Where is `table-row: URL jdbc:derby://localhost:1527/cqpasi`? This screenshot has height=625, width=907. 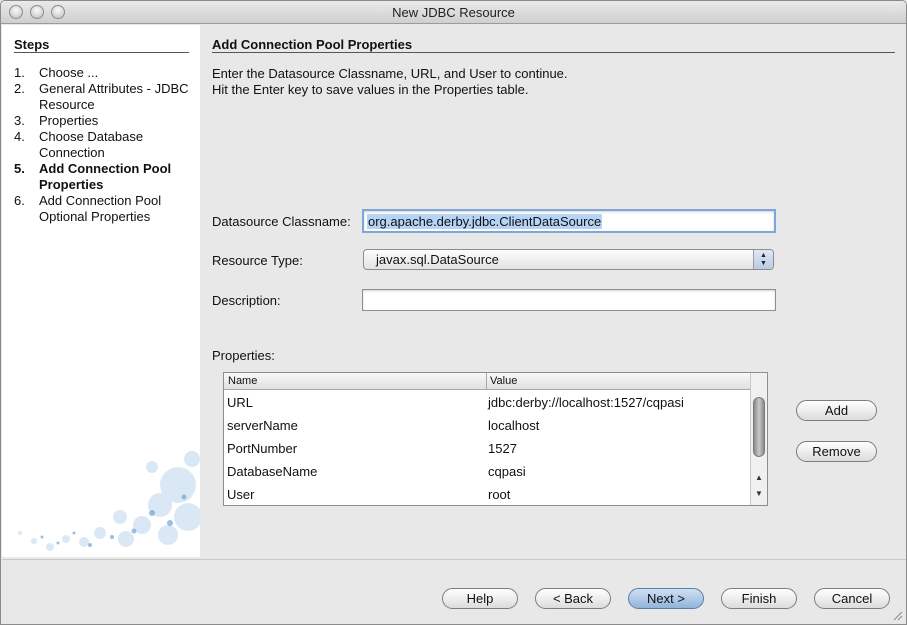
table-row: URL jdbc:derby://localhost:1527/cqpasi is located at coordinates (487, 402).